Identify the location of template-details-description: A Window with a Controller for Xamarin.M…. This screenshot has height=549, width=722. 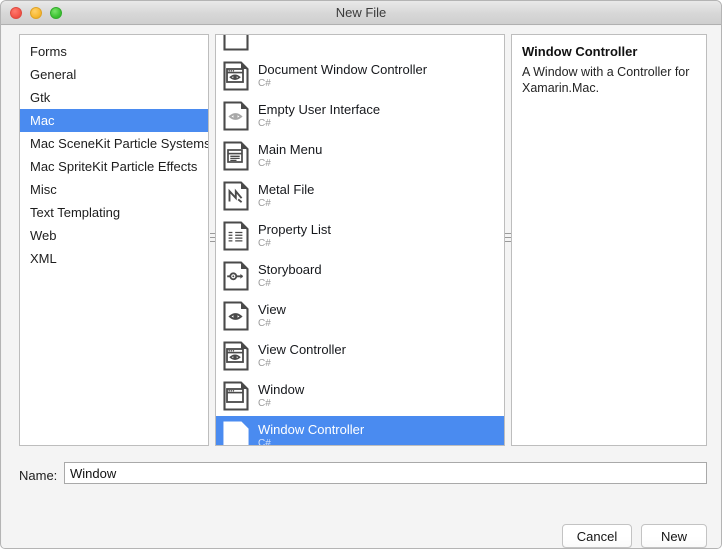
(606, 80).